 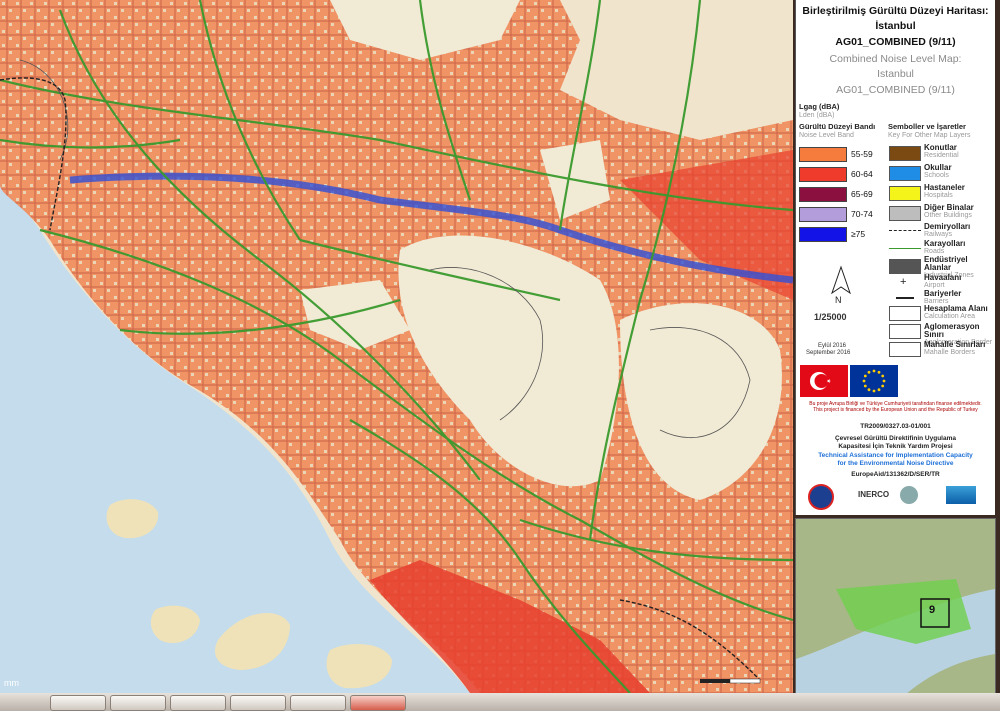 I want to click on symbol-tr: Havaalanı, so click(x=943, y=277).